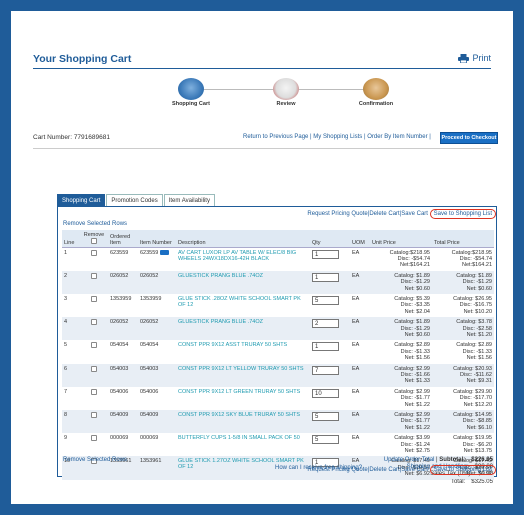 The image size is (524, 515). I want to click on order-by-item-link: Order By Item Number, so click(397, 137).